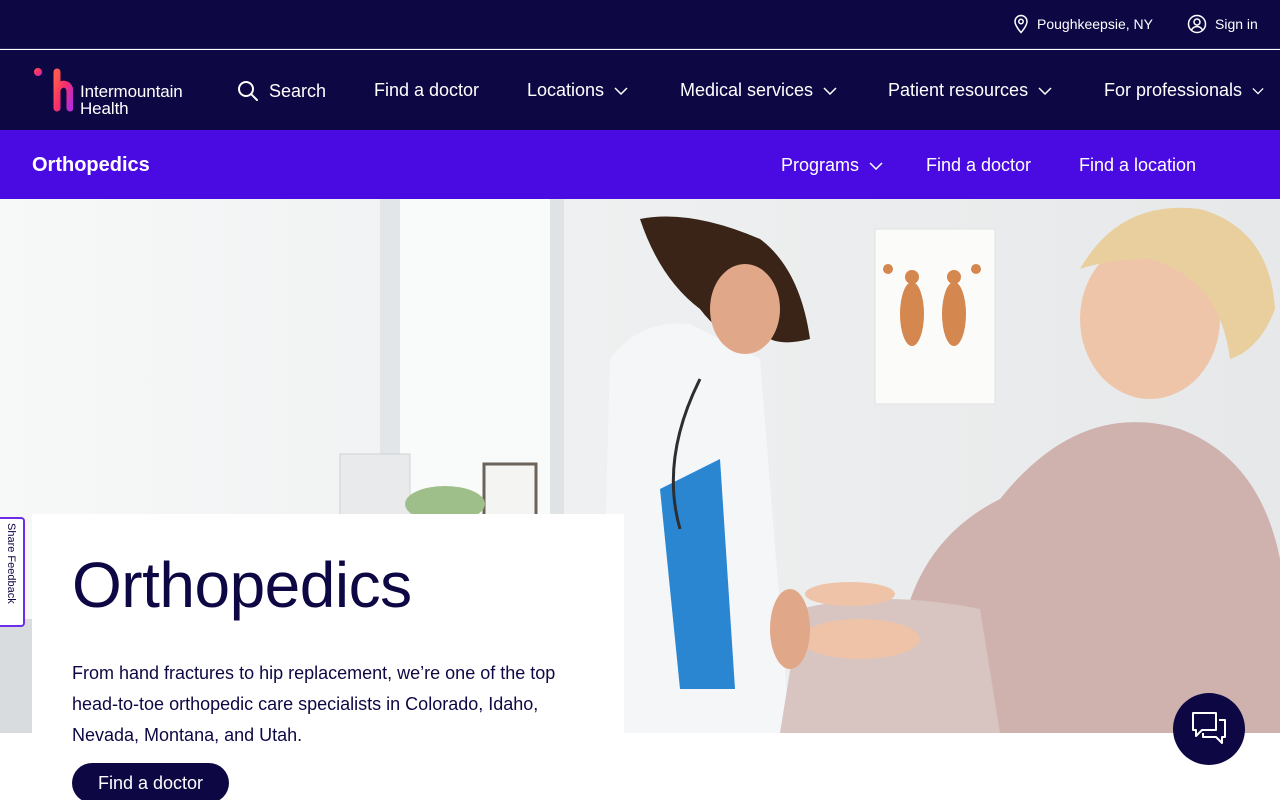 The height and width of the screenshot is (800, 1280). I want to click on subnav-programs-label: Programs, so click(820, 165).